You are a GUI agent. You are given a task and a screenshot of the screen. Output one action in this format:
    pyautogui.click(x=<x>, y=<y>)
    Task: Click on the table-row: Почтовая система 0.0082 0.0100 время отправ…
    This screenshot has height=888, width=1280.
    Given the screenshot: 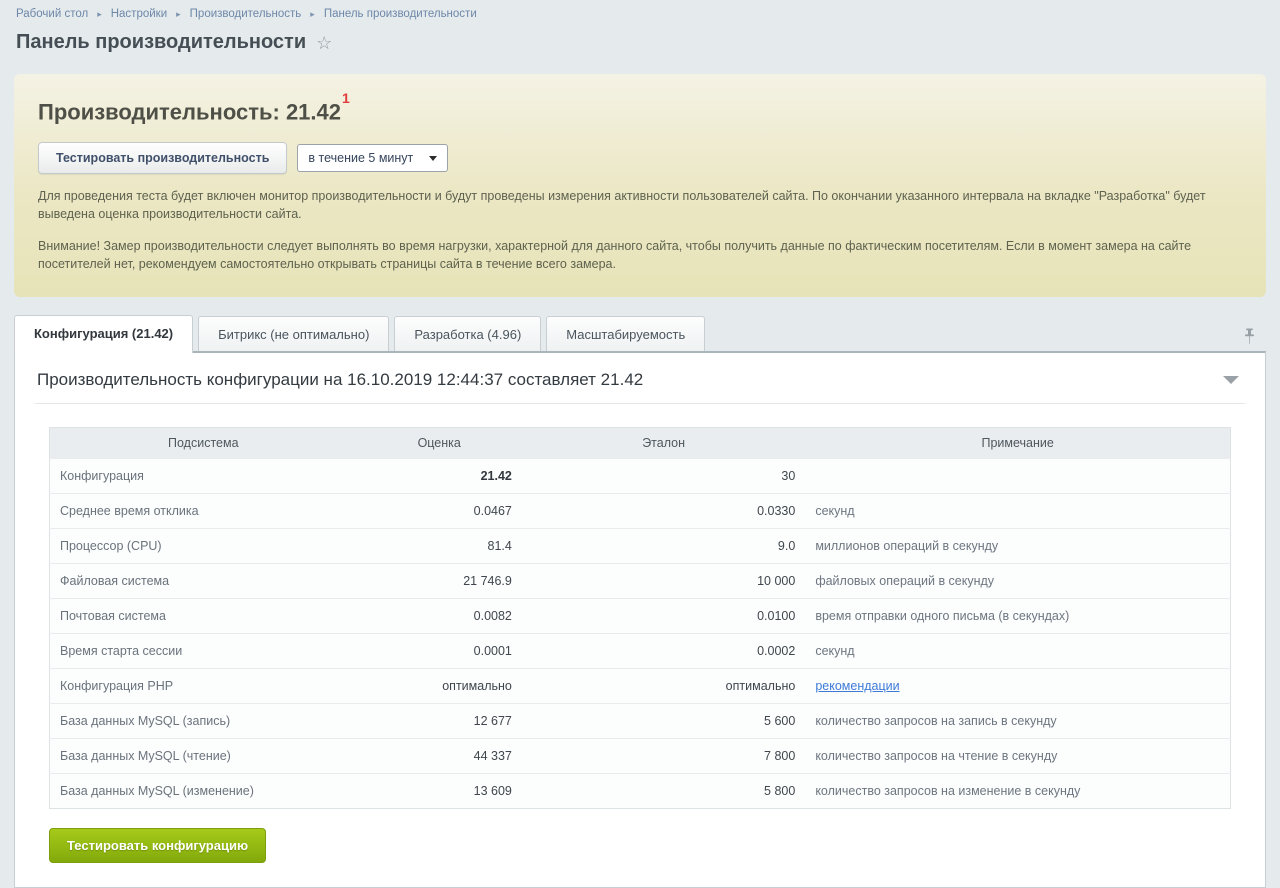 What is the action you would take?
    pyautogui.click(x=640, y=615)
    